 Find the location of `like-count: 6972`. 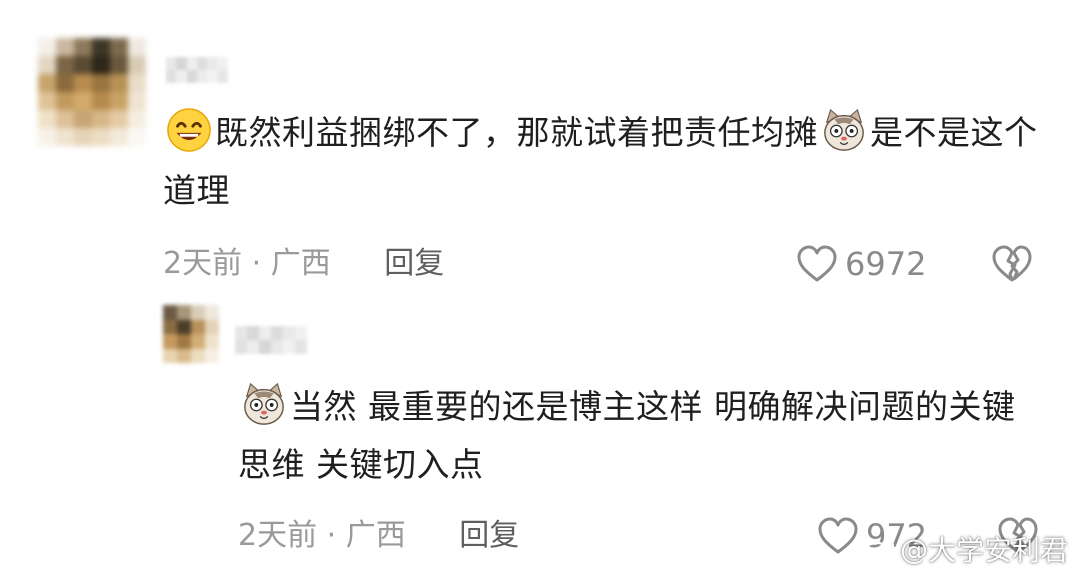

like-count: 6972 is located at coordinates (886, 264).